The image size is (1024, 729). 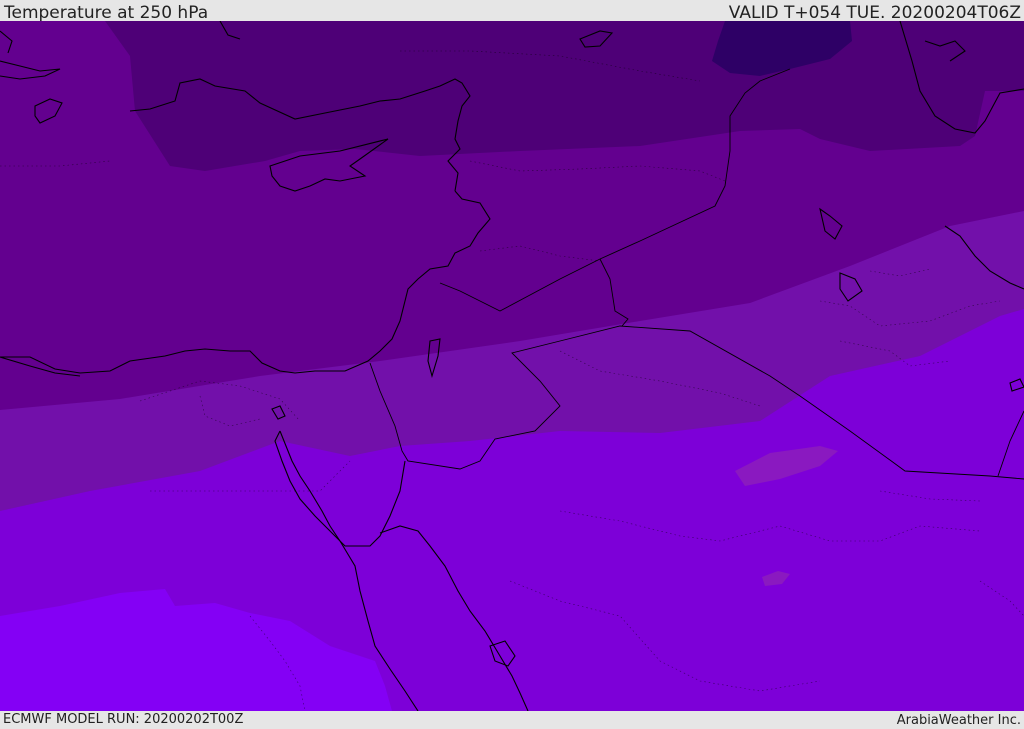 I want to click on valid-time: VALID T+054 TUE. 20200204T06Z, so click(x=874, y=13).